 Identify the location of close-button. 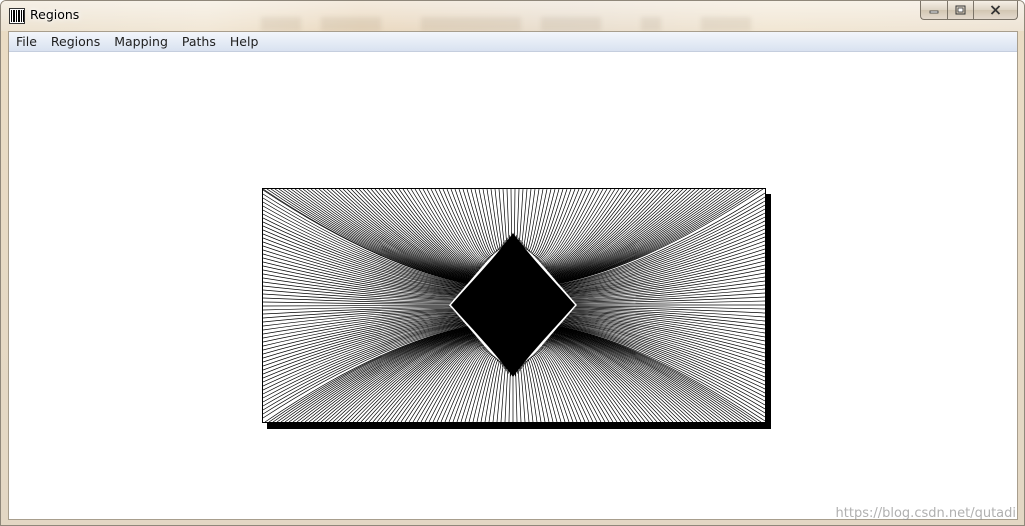
(996, 10).